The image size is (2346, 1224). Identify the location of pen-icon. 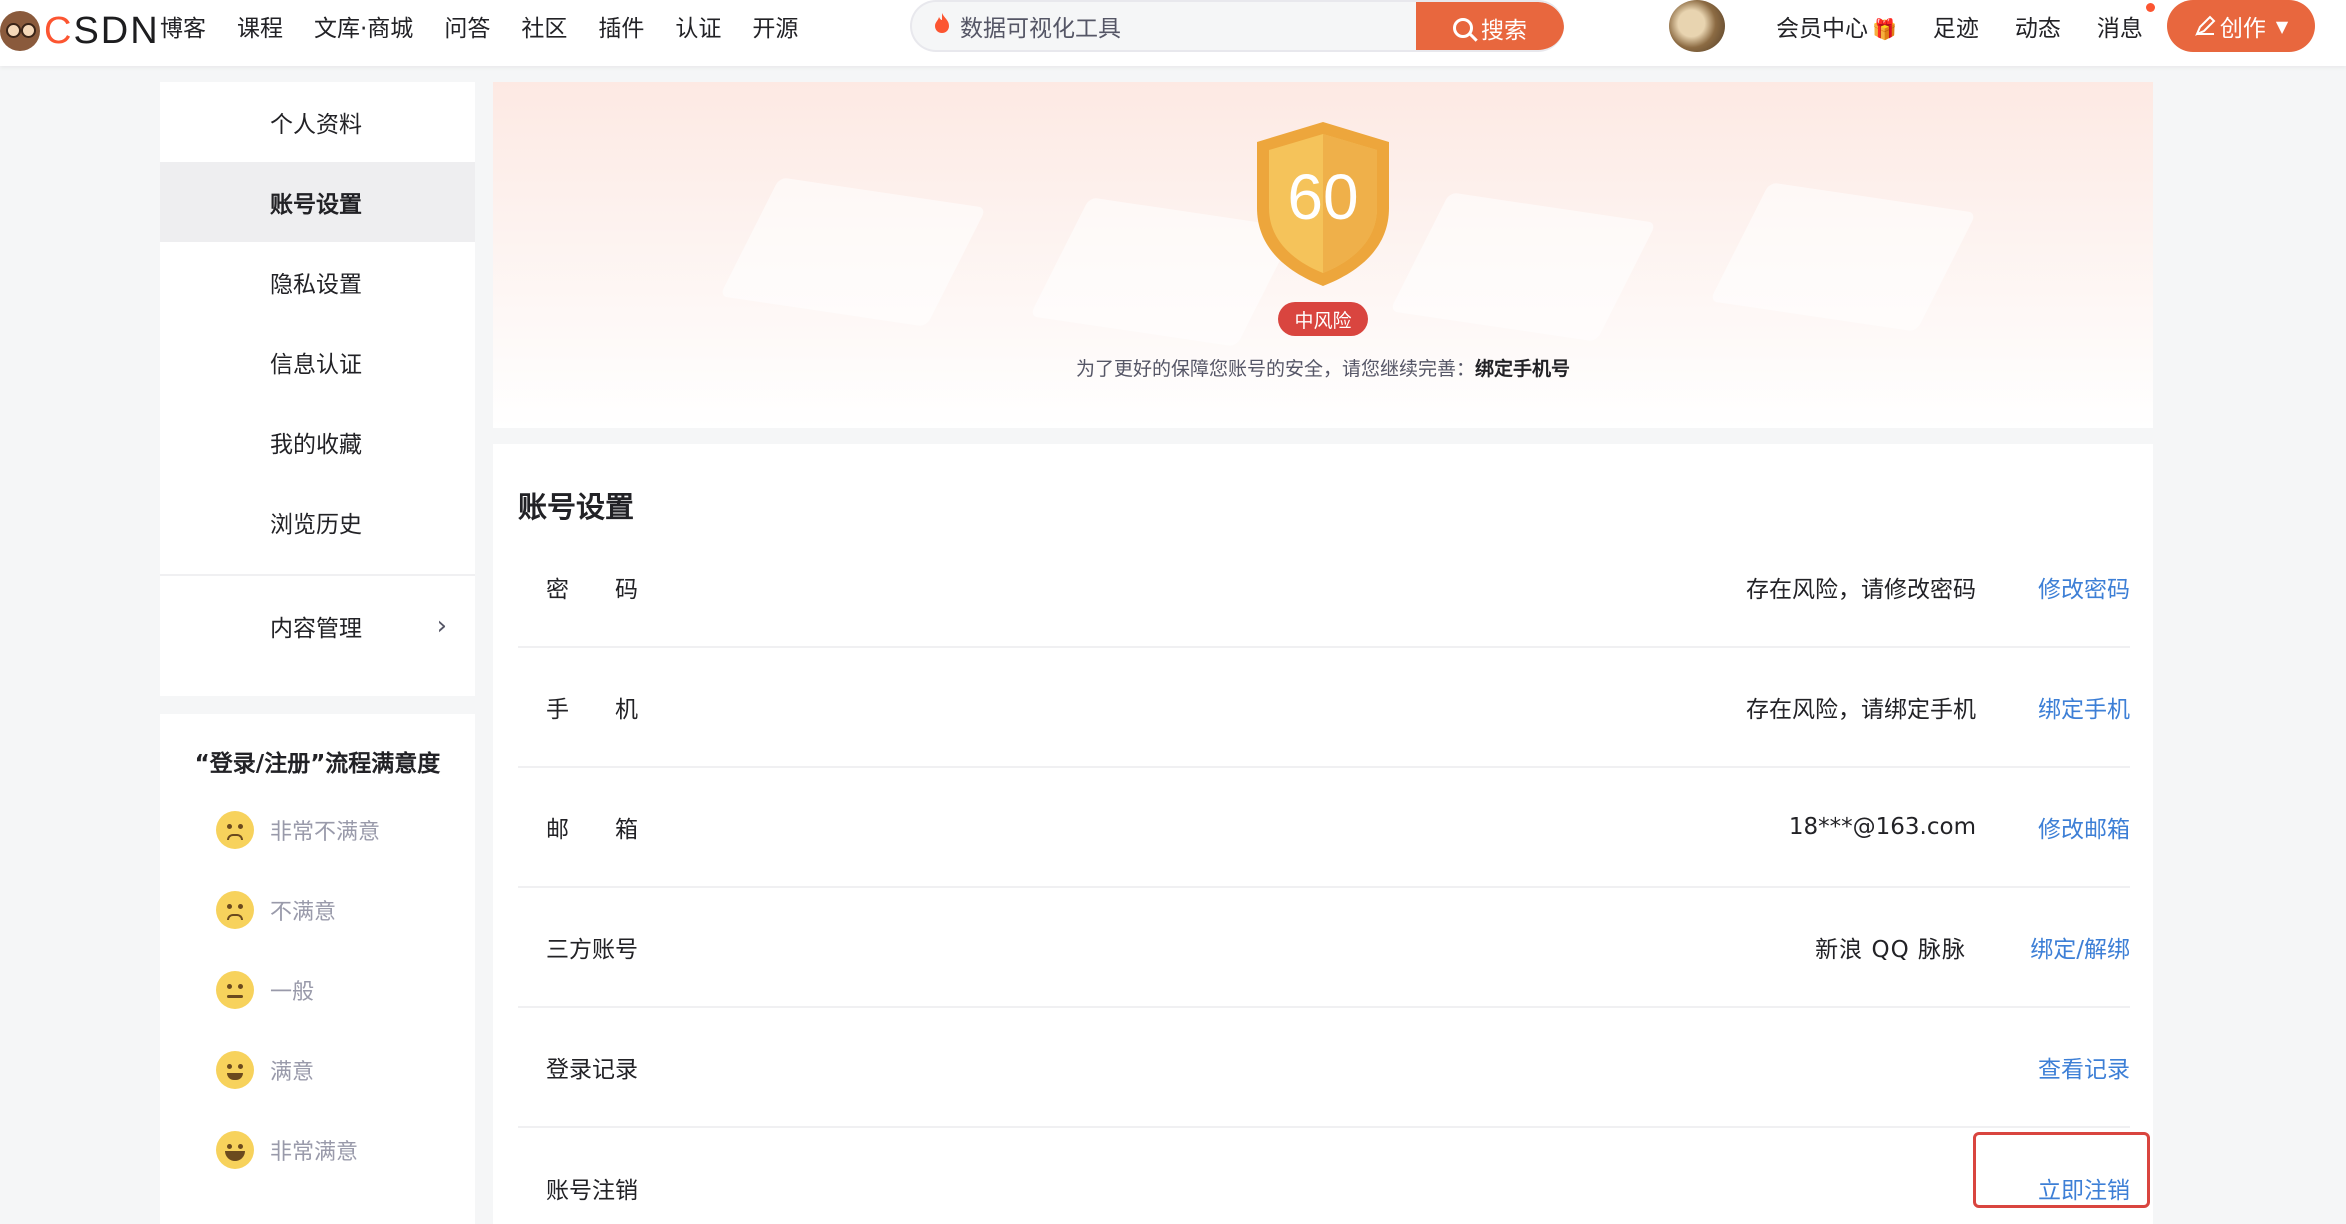
(2205, 25).